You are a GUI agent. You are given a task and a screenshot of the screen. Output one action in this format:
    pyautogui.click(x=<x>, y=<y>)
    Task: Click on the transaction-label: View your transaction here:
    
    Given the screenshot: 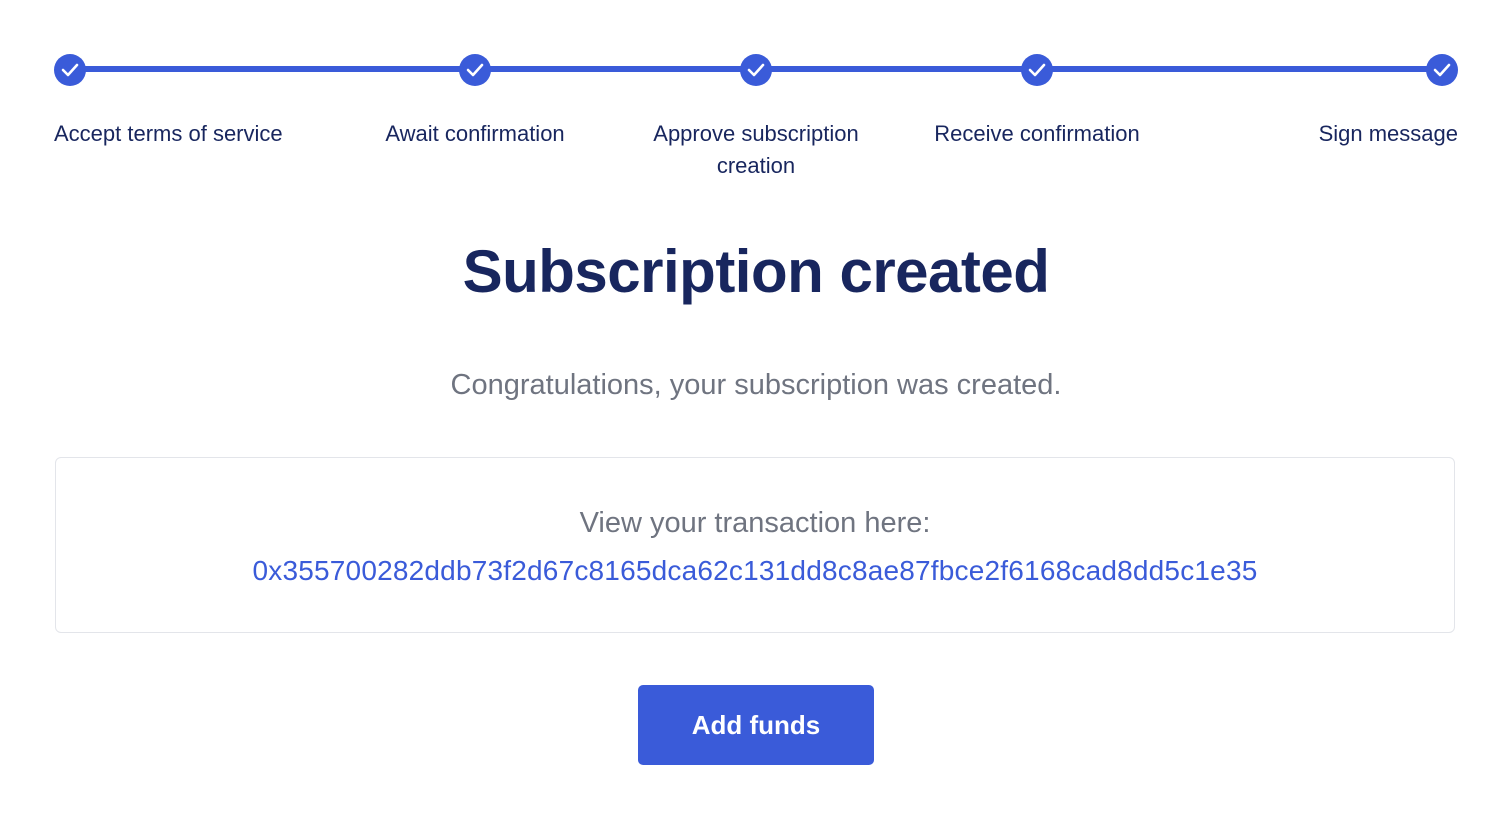 What is the action you would take?
    pyautogui.click(x=755, y=523)
    